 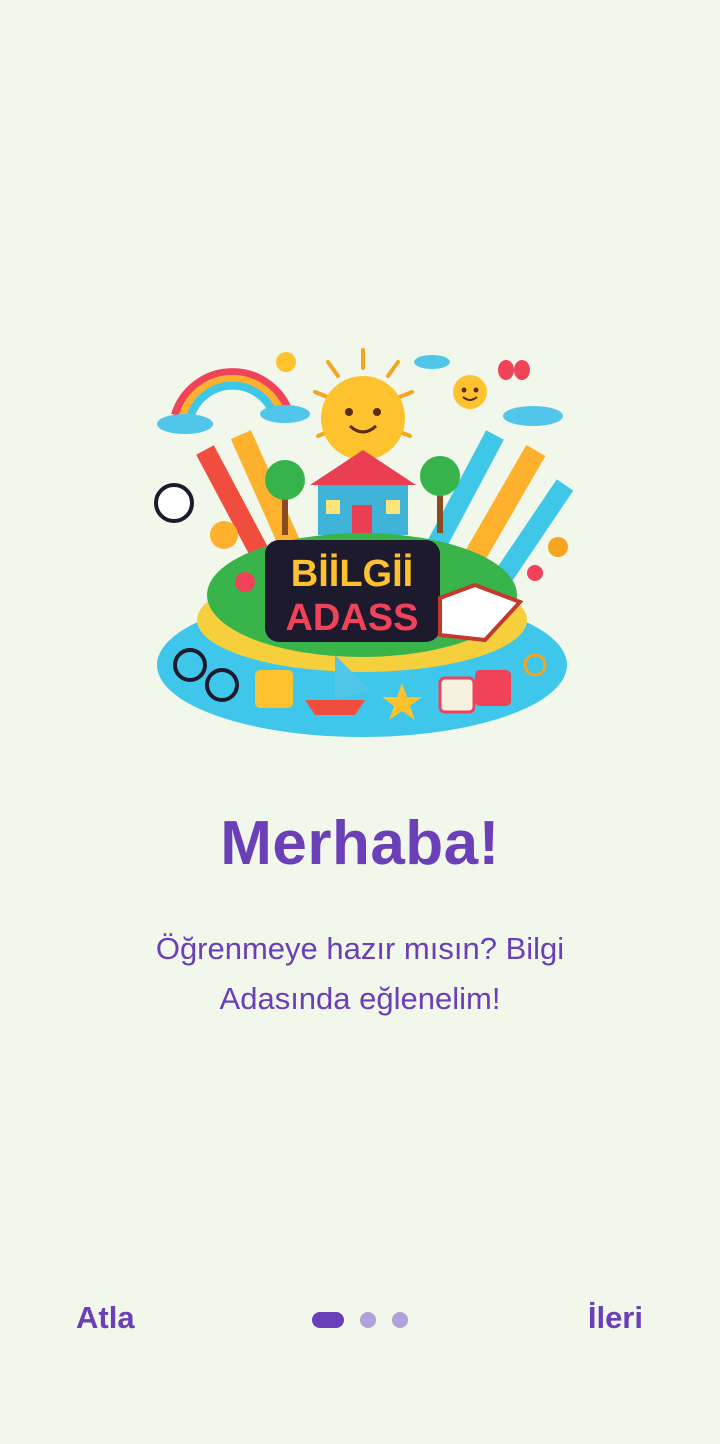 I want to click on skip-button: Atla, so click(x=105, y=1318).